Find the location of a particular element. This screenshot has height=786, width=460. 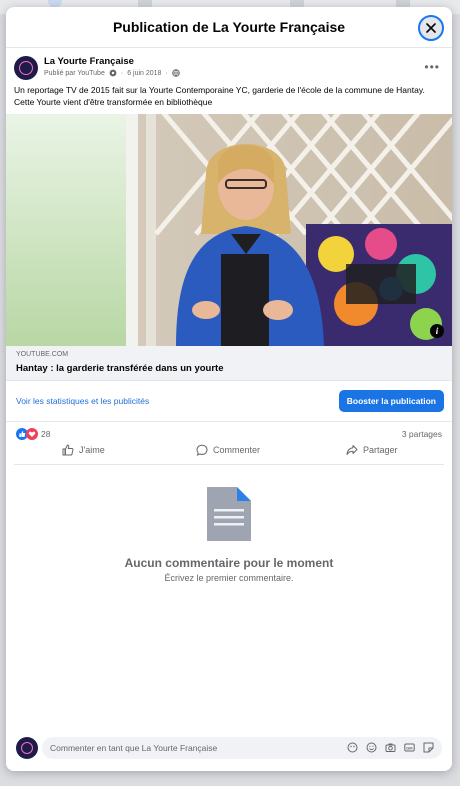

post-meta: Publié par YouTube · 6 juin 2018 · is located at coordinates (112, 73).